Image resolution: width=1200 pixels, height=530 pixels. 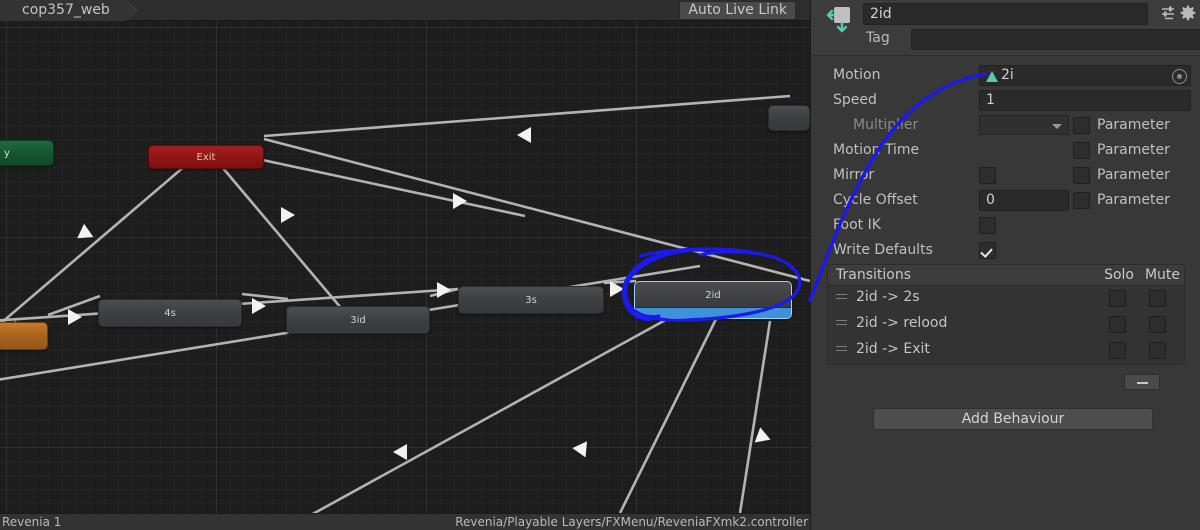 I want to click on cycle-offset-input: 0, so click(x=1024, y=200).